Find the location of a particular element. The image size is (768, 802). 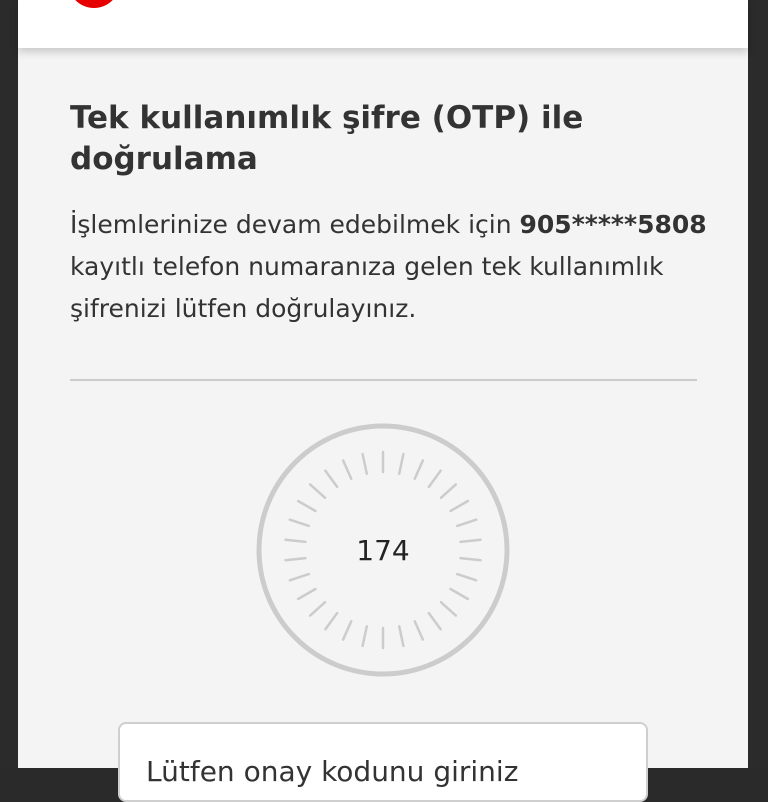

section-divider is located at coordinates (383, 380).